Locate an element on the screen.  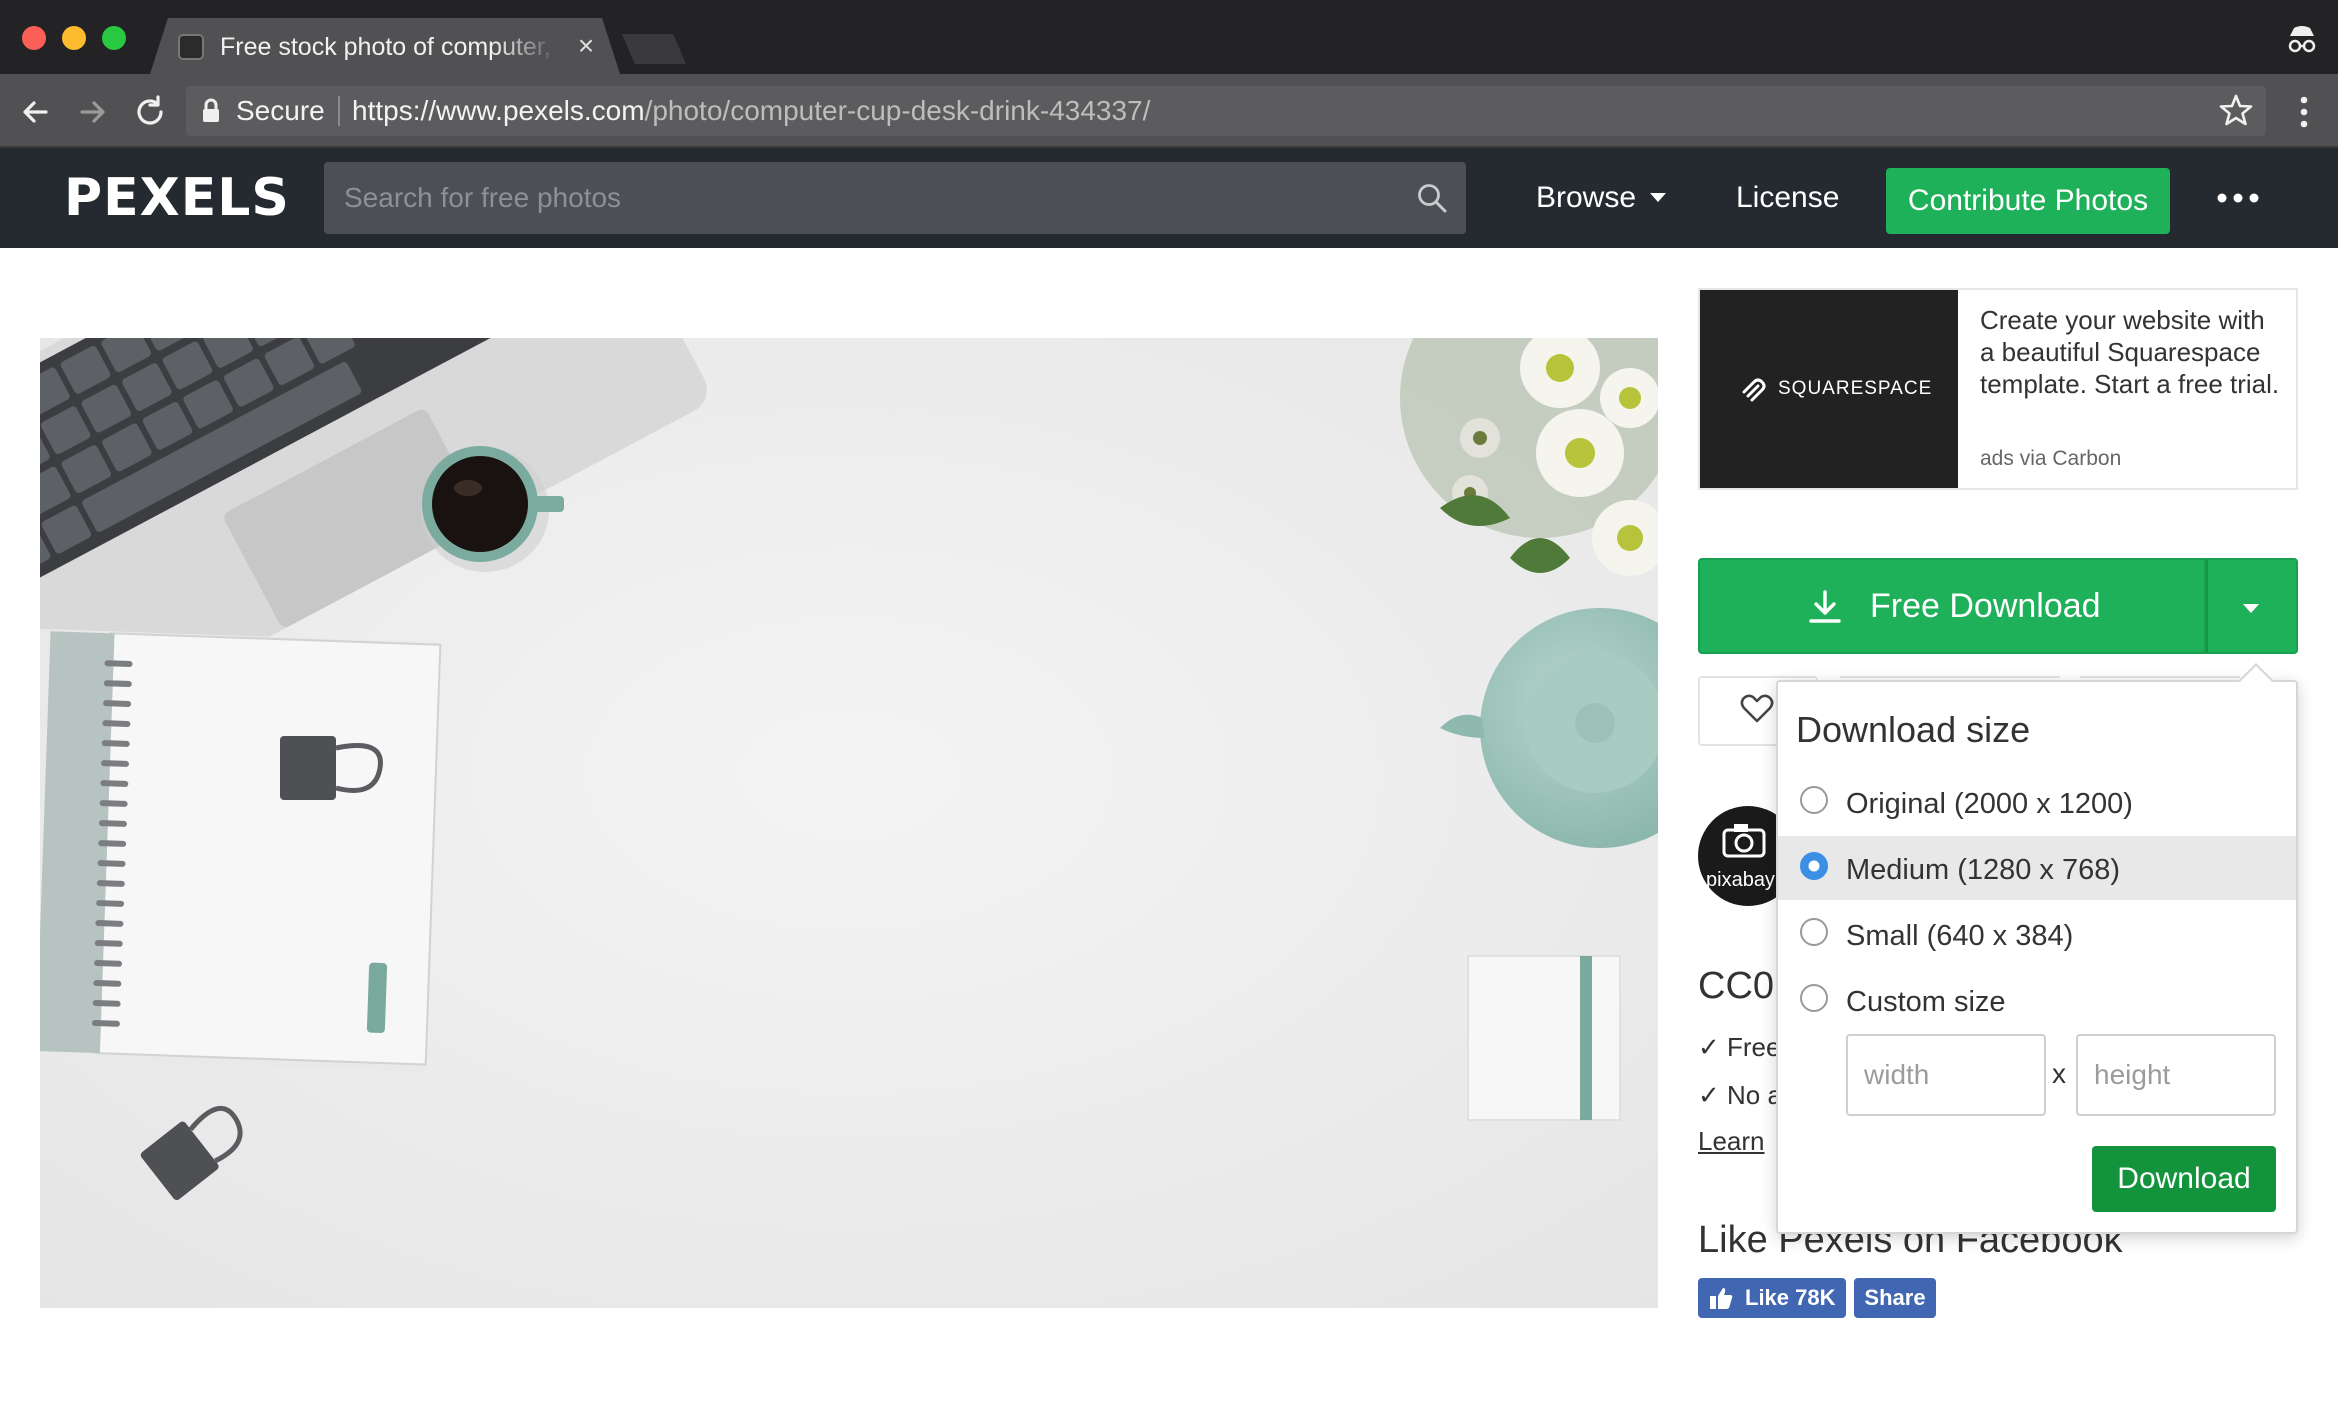
radio-original is located at coordinates (1814, 800).